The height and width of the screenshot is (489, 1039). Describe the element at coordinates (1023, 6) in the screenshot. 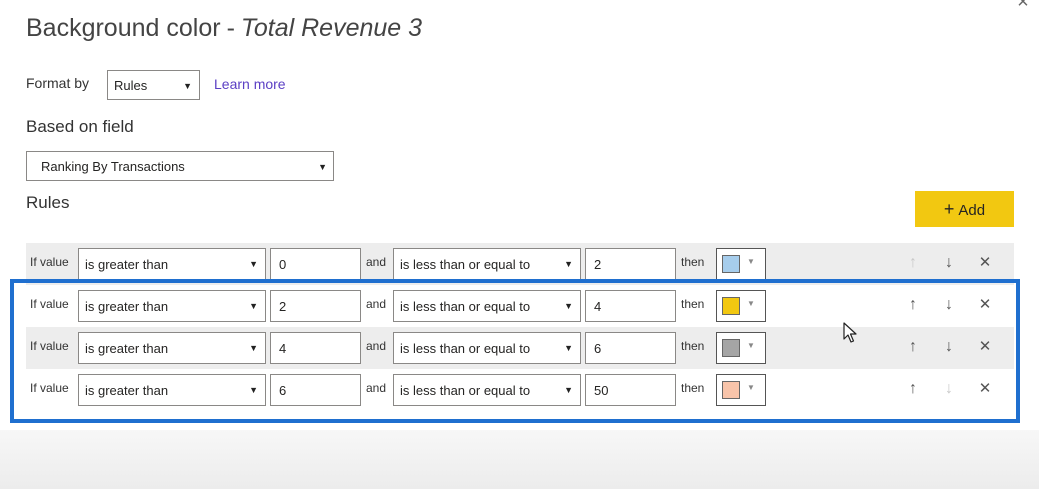

I see `close-icon: ×` at that location.